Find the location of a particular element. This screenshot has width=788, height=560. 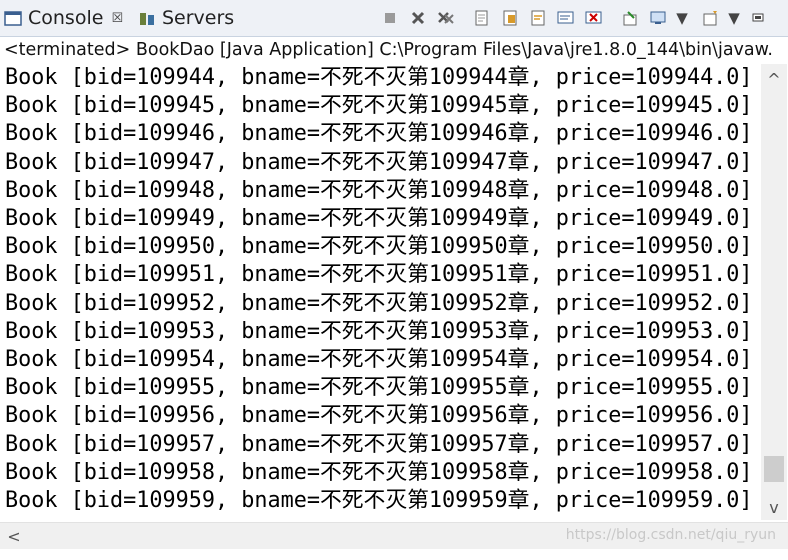

display-console-icon is located at coordinates (658, 18).